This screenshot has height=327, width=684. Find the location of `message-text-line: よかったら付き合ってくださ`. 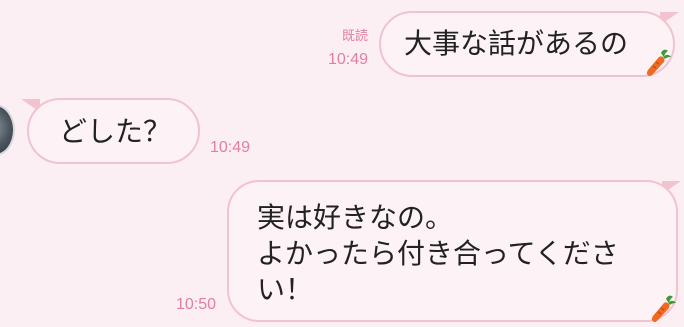

message-text-line: よかったら付き合ってくださ is located at coordinates (438, 253).